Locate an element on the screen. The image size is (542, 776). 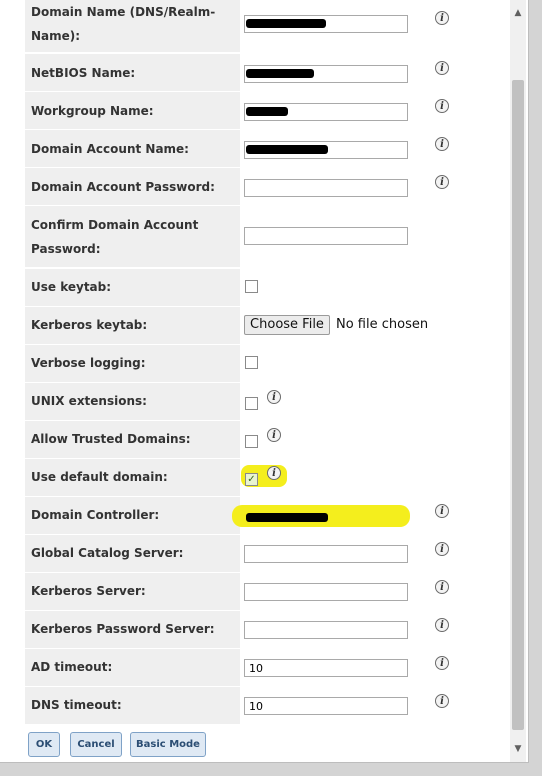
domain-account-password-input is located at coordinates (326, 188).